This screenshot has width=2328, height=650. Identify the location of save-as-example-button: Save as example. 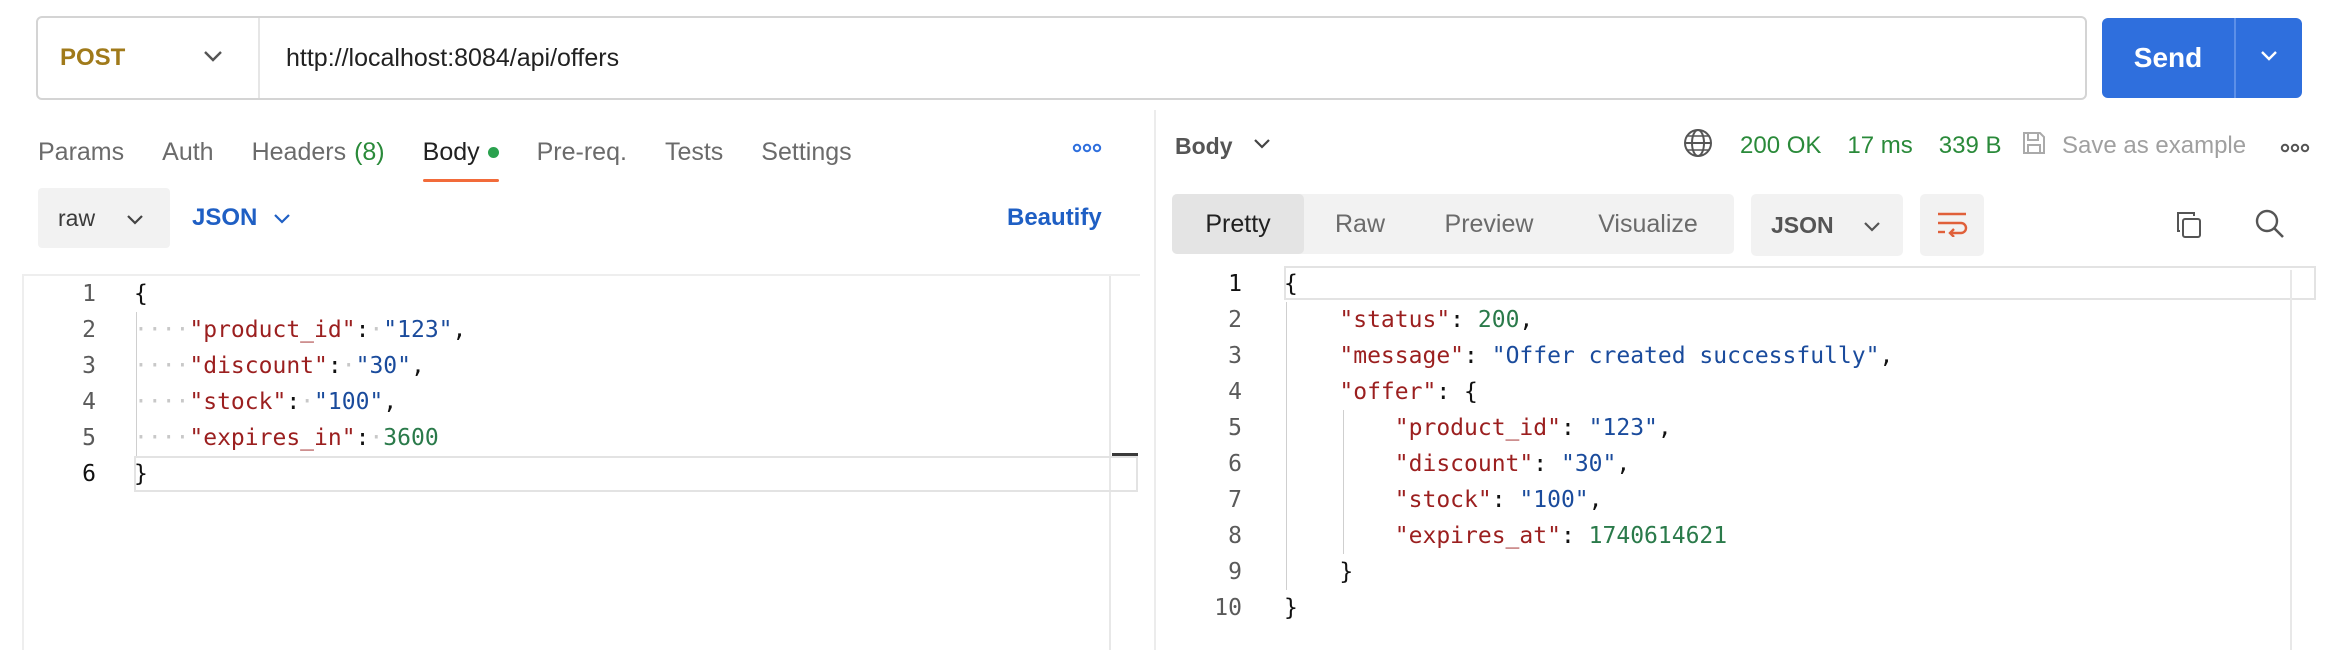
(2133, 146).